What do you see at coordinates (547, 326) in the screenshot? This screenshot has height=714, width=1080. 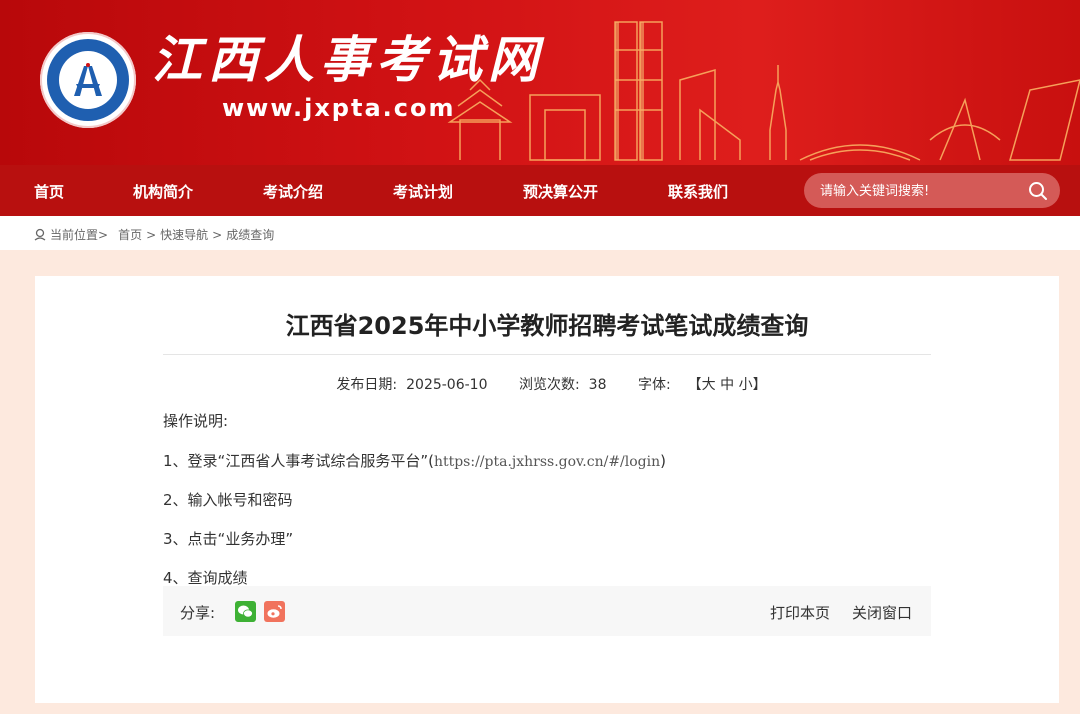 I see `article-title: 江西省2025年中小学教师招聘考试笔试成绩查询` at bounding box center [547, 326].